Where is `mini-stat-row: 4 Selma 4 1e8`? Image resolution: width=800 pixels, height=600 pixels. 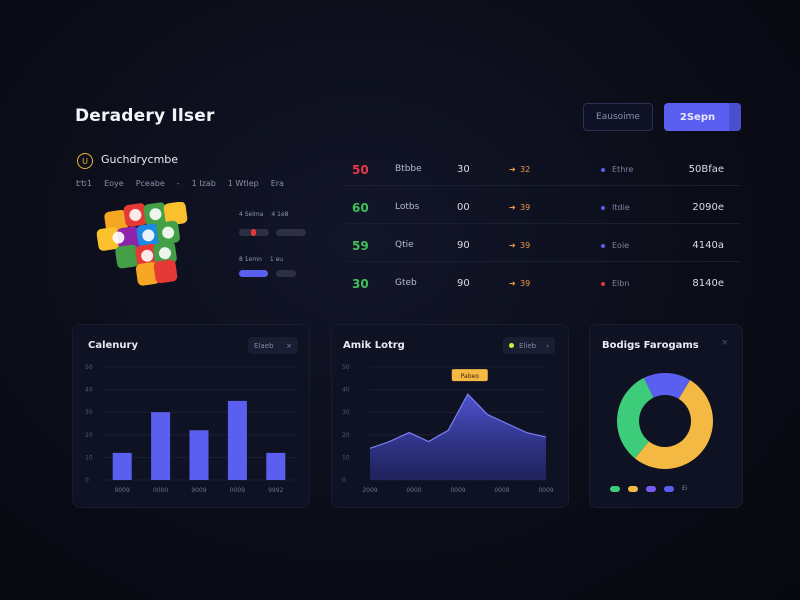
mini-stat-row: 4 Selma 4 1e8 is located at coordinates (263, 214).